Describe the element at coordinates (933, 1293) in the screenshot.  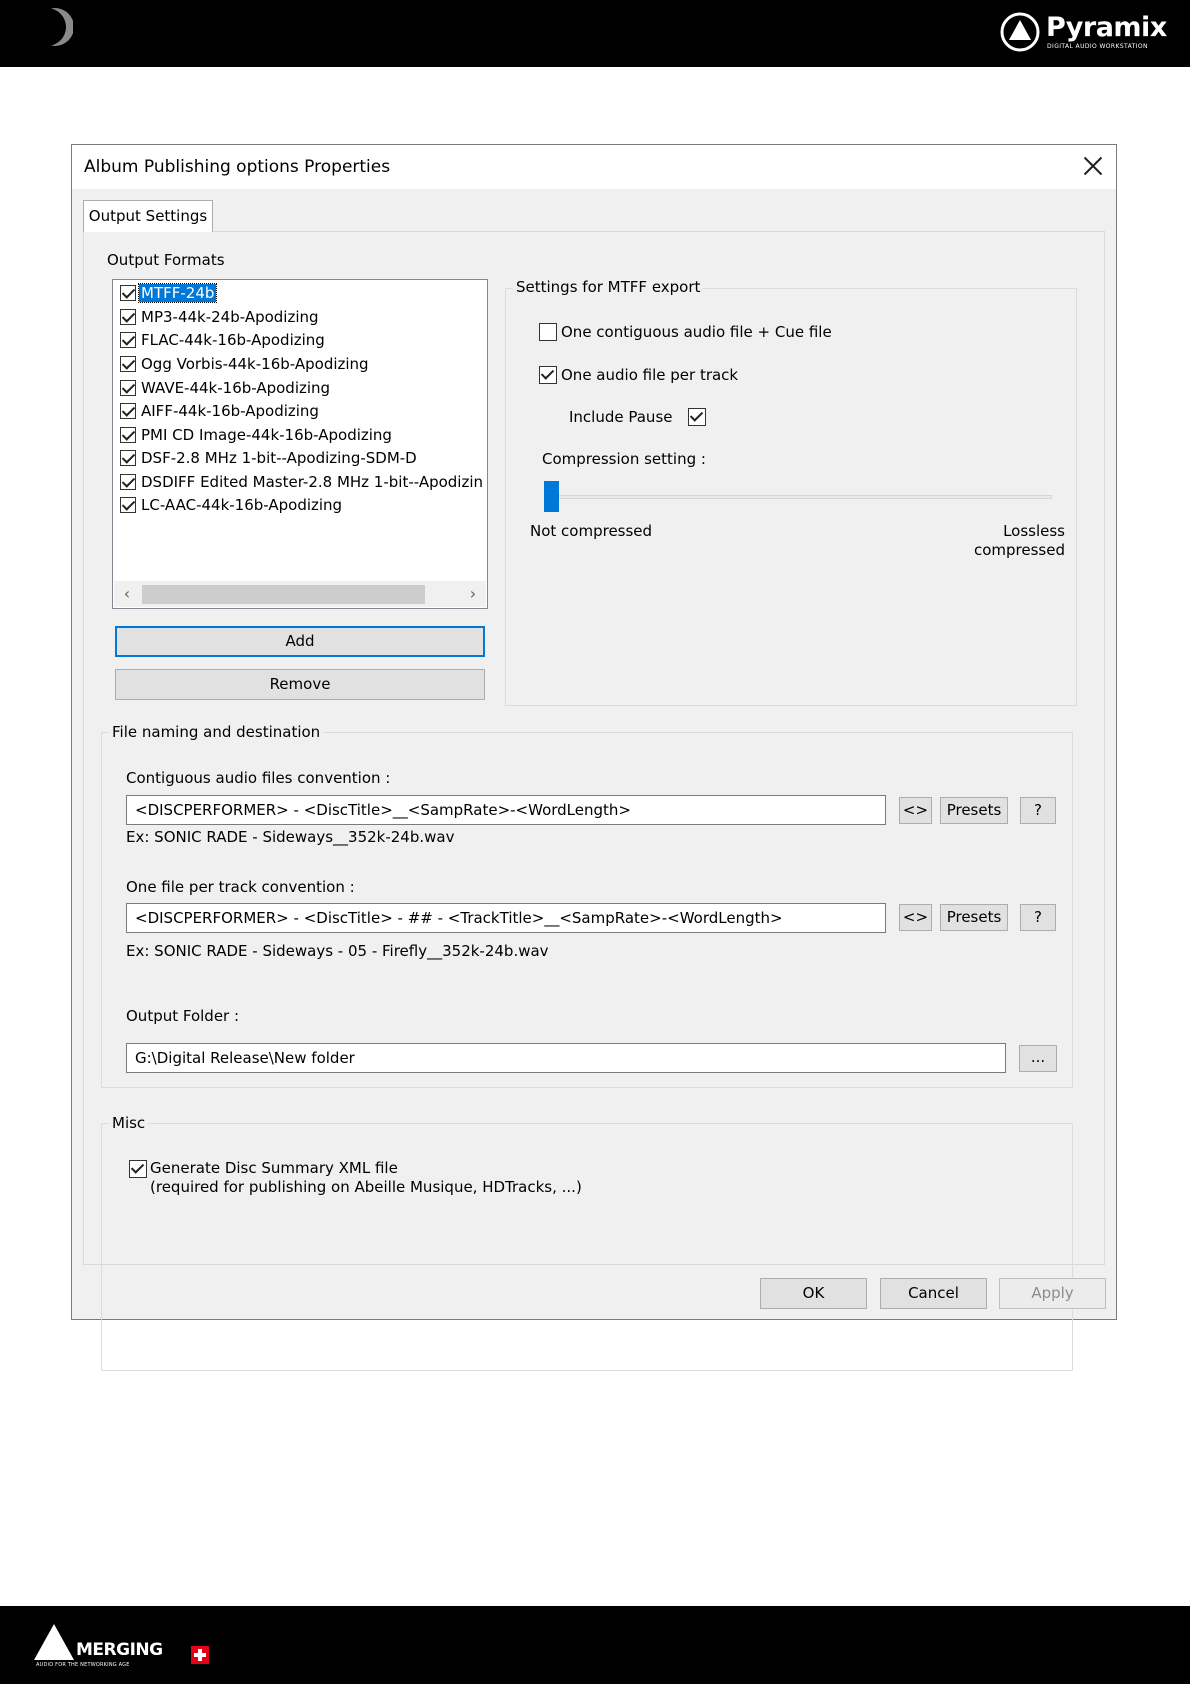
I see `cancel-button: Cancel` at that location.